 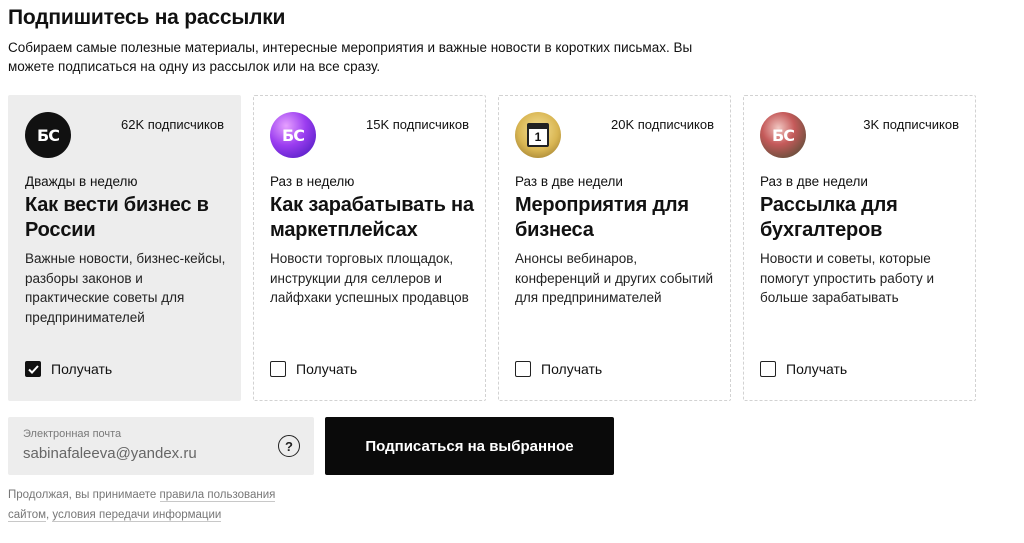 I want to click on data-transfer-link: условия передачи информации, so click(x=137, y=515).